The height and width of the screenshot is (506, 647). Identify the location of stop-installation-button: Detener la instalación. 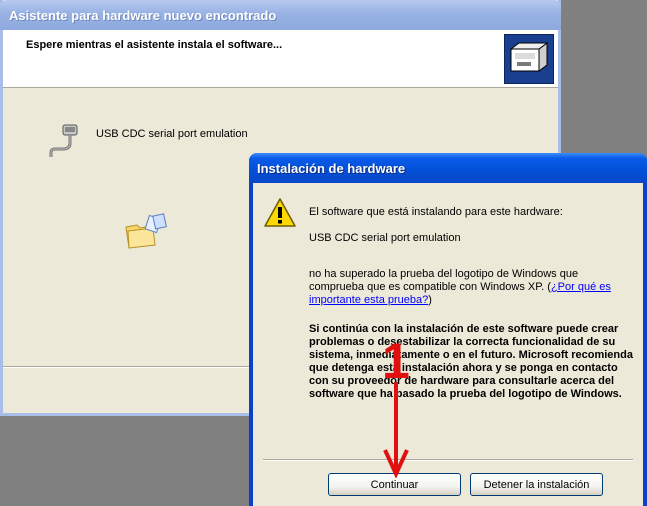
(536, 484).